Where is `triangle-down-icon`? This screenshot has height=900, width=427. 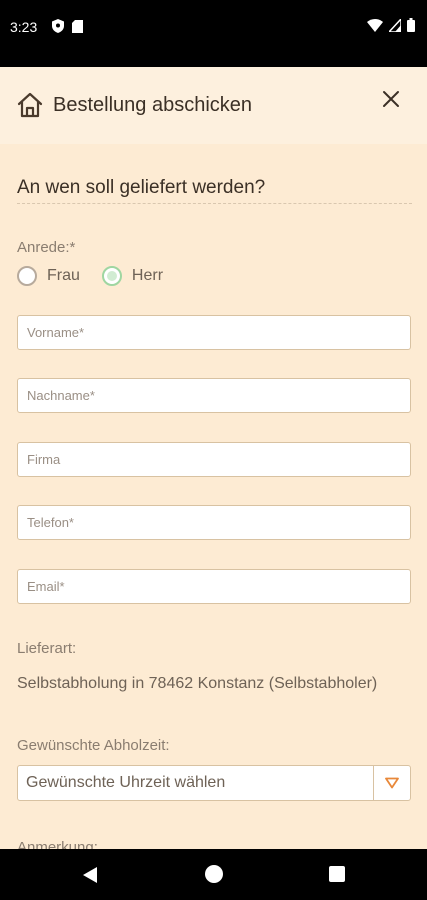 triangle-down-icon is located at coordinates (392, 783).